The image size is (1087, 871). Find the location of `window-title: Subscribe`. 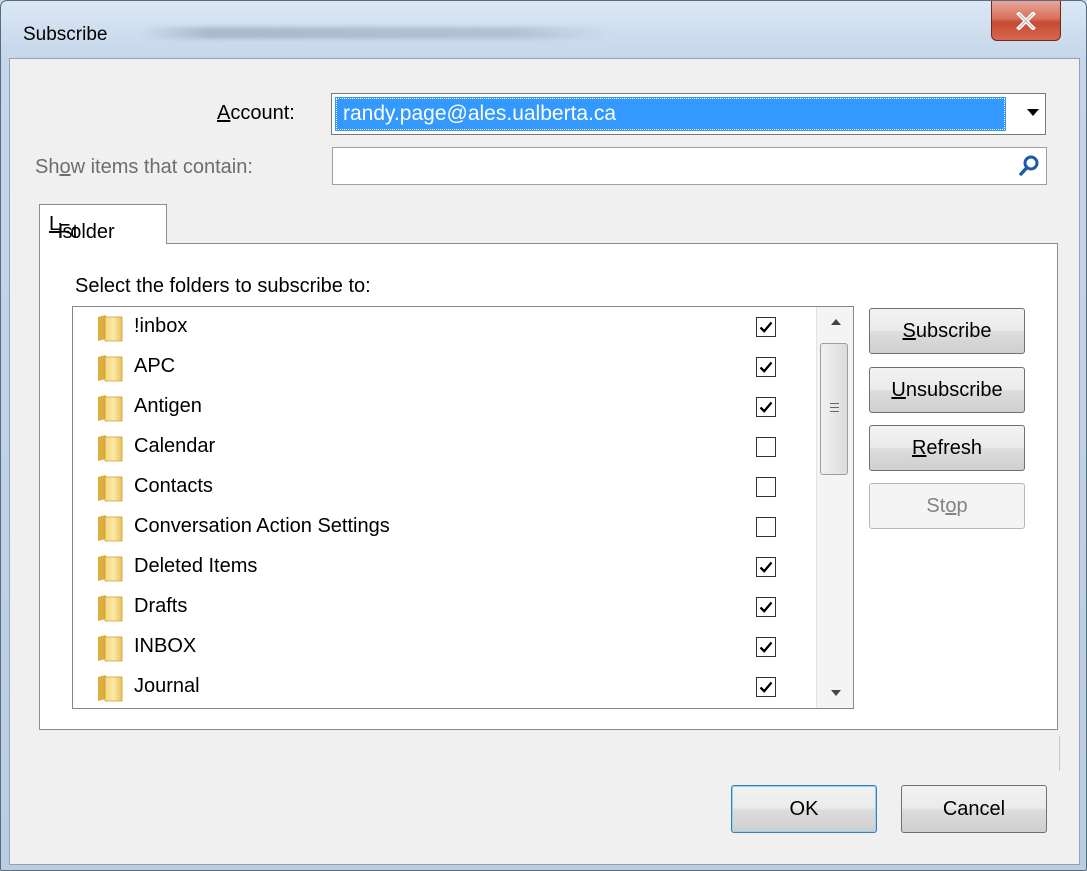

window-title: Subscribe is located at coordinates (65, 34).